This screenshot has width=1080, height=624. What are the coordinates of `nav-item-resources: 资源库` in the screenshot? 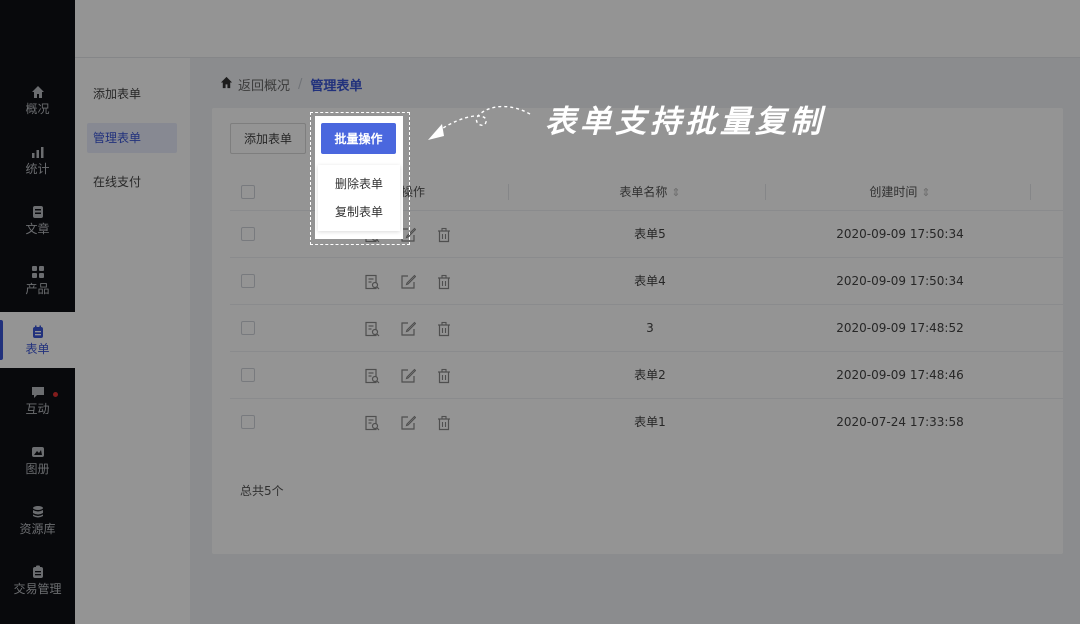 It's located at (37, 520).